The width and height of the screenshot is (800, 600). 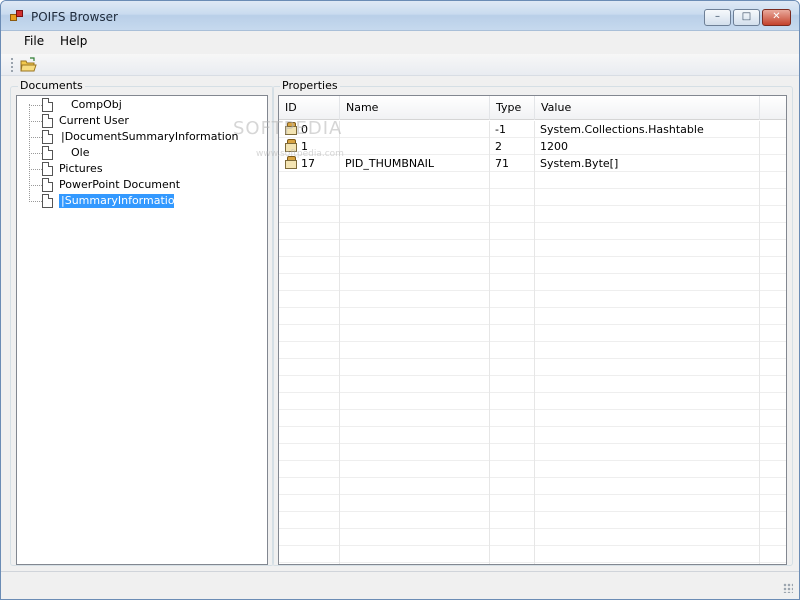 I want to click on tree-item: PowerPoint Document, so click(x=142, y=185).